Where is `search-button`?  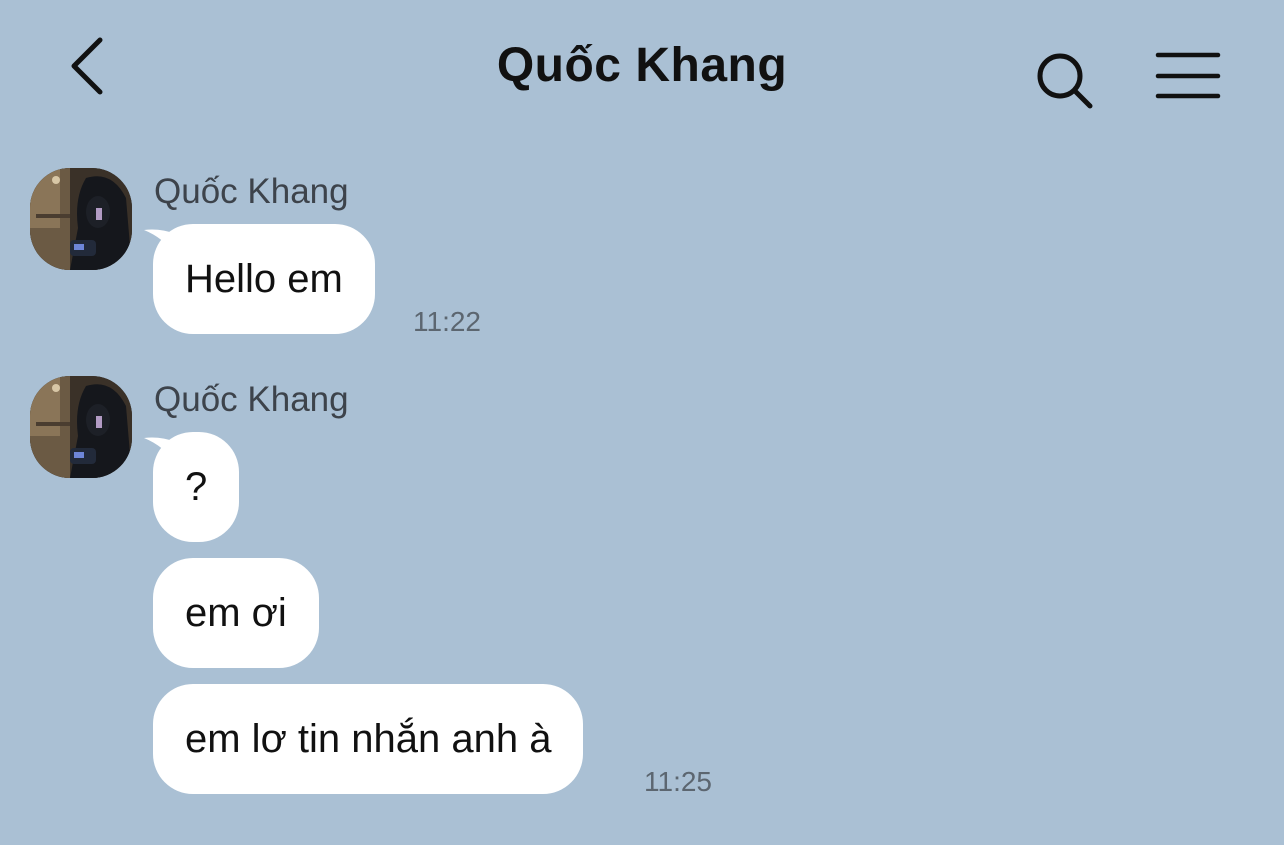
search-button is located at coordinates (1065, 81).